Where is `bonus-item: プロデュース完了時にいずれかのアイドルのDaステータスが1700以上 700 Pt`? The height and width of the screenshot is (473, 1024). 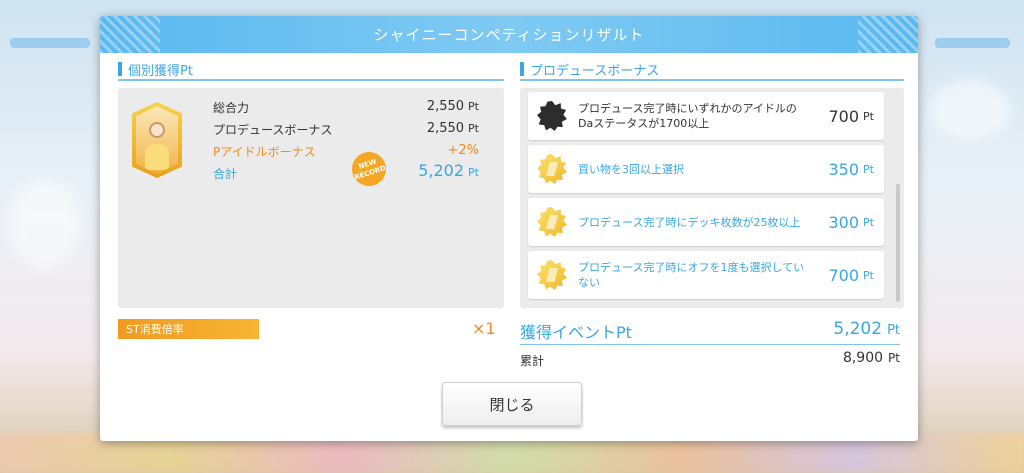
bonus-item: プロデュース完了時にいずれかのアイドルのDaステータスが1700以上 700 Pt is located at coordinates (706, 116).